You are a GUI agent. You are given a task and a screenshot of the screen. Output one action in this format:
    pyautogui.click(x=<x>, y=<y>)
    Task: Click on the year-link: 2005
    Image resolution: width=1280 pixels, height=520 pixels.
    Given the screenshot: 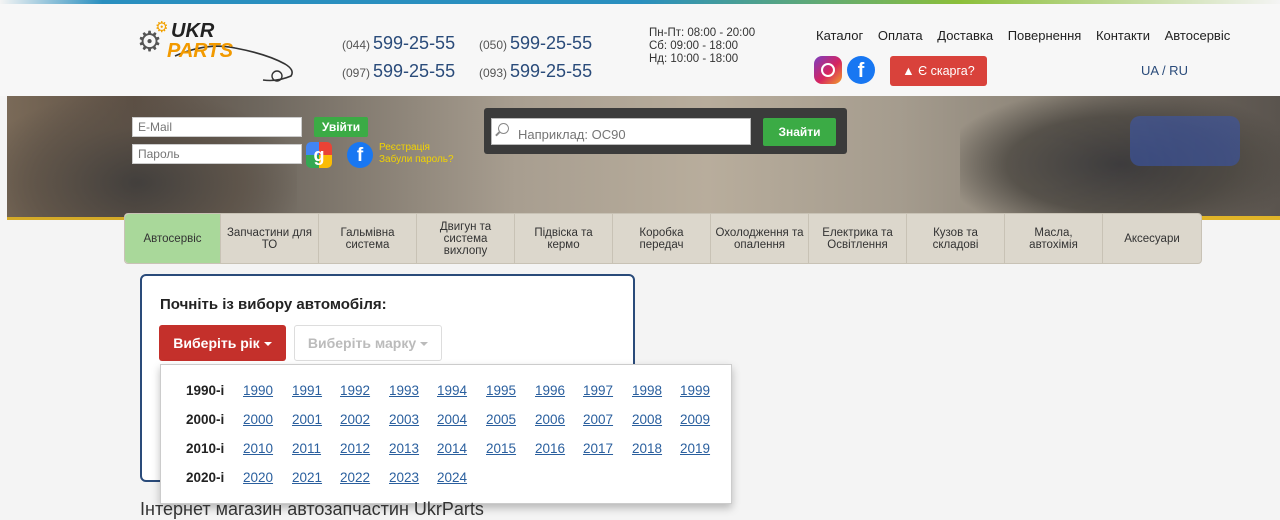 What is the action you would take?
    pyautogui.click(x=501, y=419)
    